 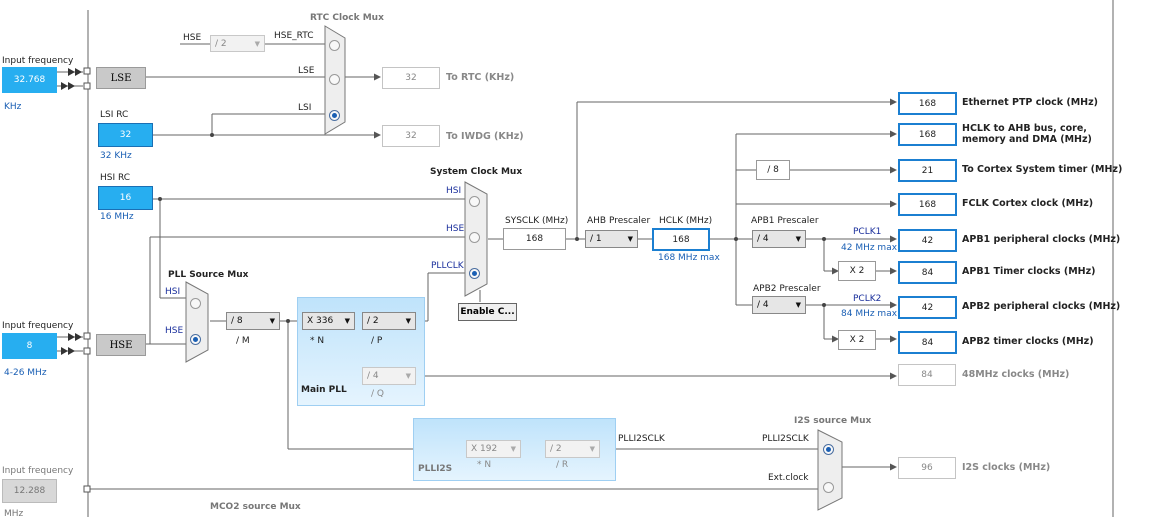 What do you see at coordinates (38, 61) in the screenshot?
I see `lse-input-caption: Input frequency` at bounding box center [38, 61].